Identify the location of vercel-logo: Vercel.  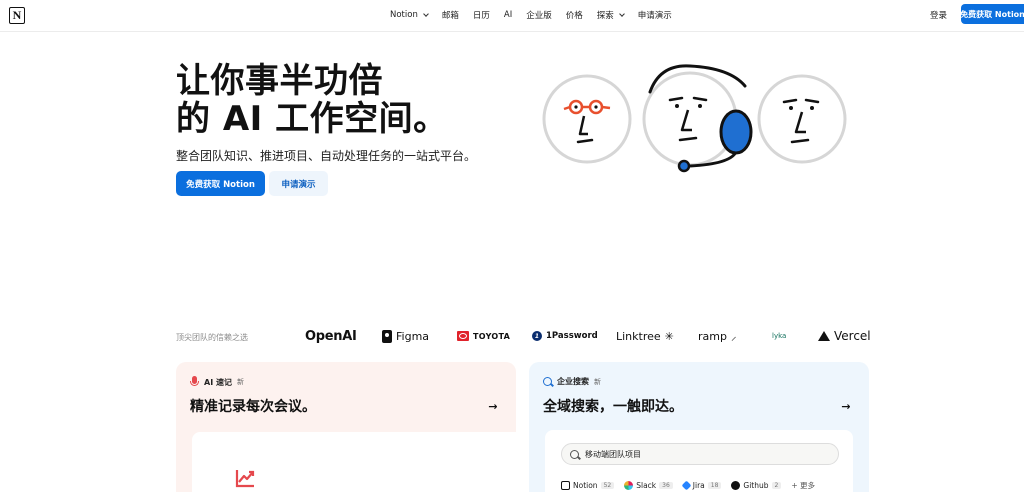
(844, 336).